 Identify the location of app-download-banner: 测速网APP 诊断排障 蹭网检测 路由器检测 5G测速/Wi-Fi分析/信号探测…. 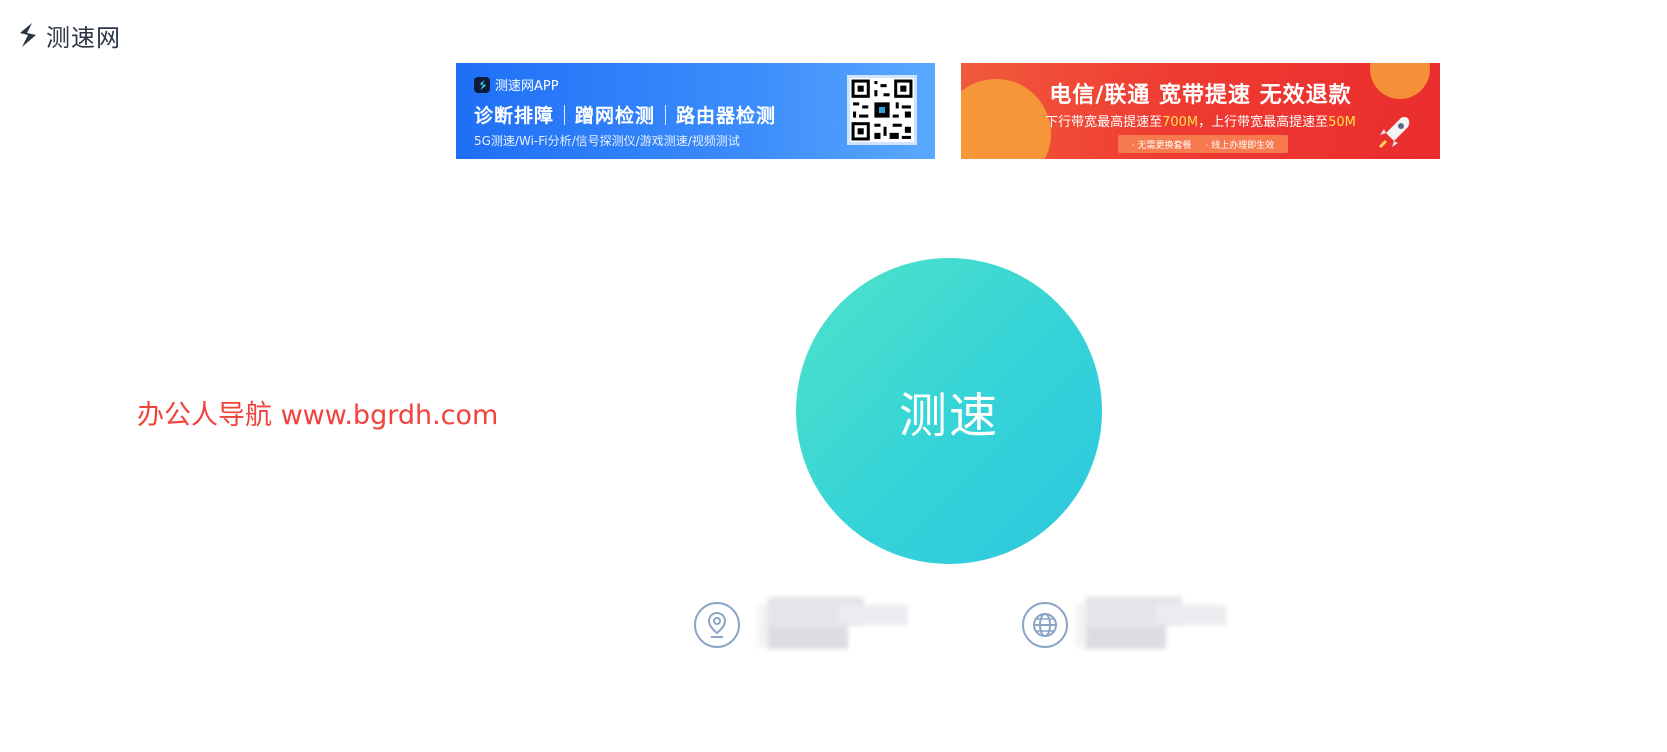
(695, 111).